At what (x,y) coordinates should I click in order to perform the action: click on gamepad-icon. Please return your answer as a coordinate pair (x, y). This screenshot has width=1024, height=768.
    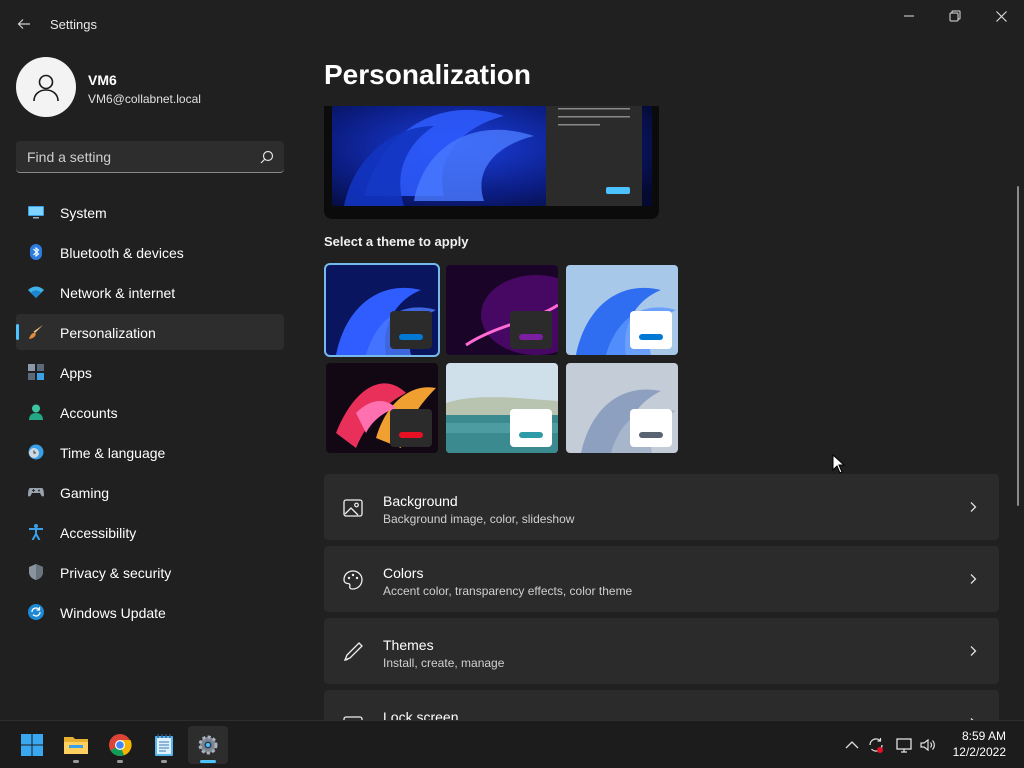
    Looking at the image, I should click on (36, 492).